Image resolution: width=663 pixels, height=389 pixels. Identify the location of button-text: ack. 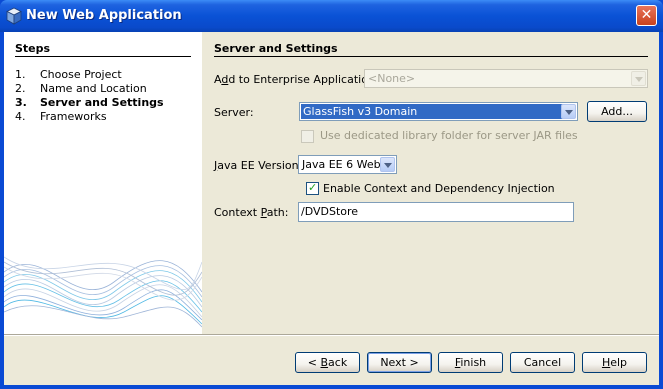
(338, 362).